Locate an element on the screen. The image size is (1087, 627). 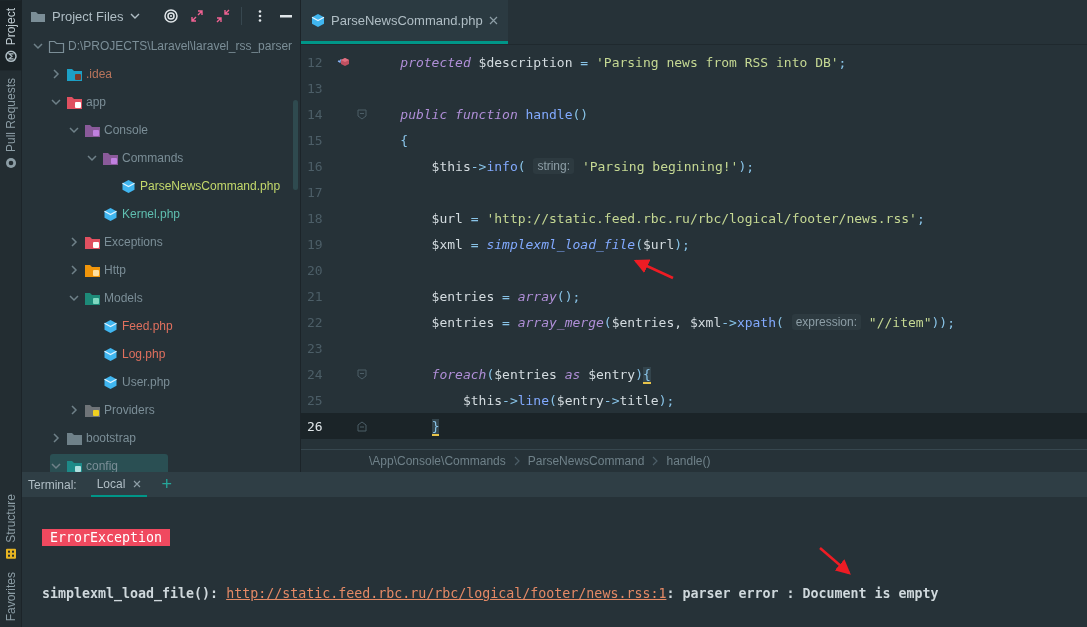
code-text: } is located at coordinates (435, 426).